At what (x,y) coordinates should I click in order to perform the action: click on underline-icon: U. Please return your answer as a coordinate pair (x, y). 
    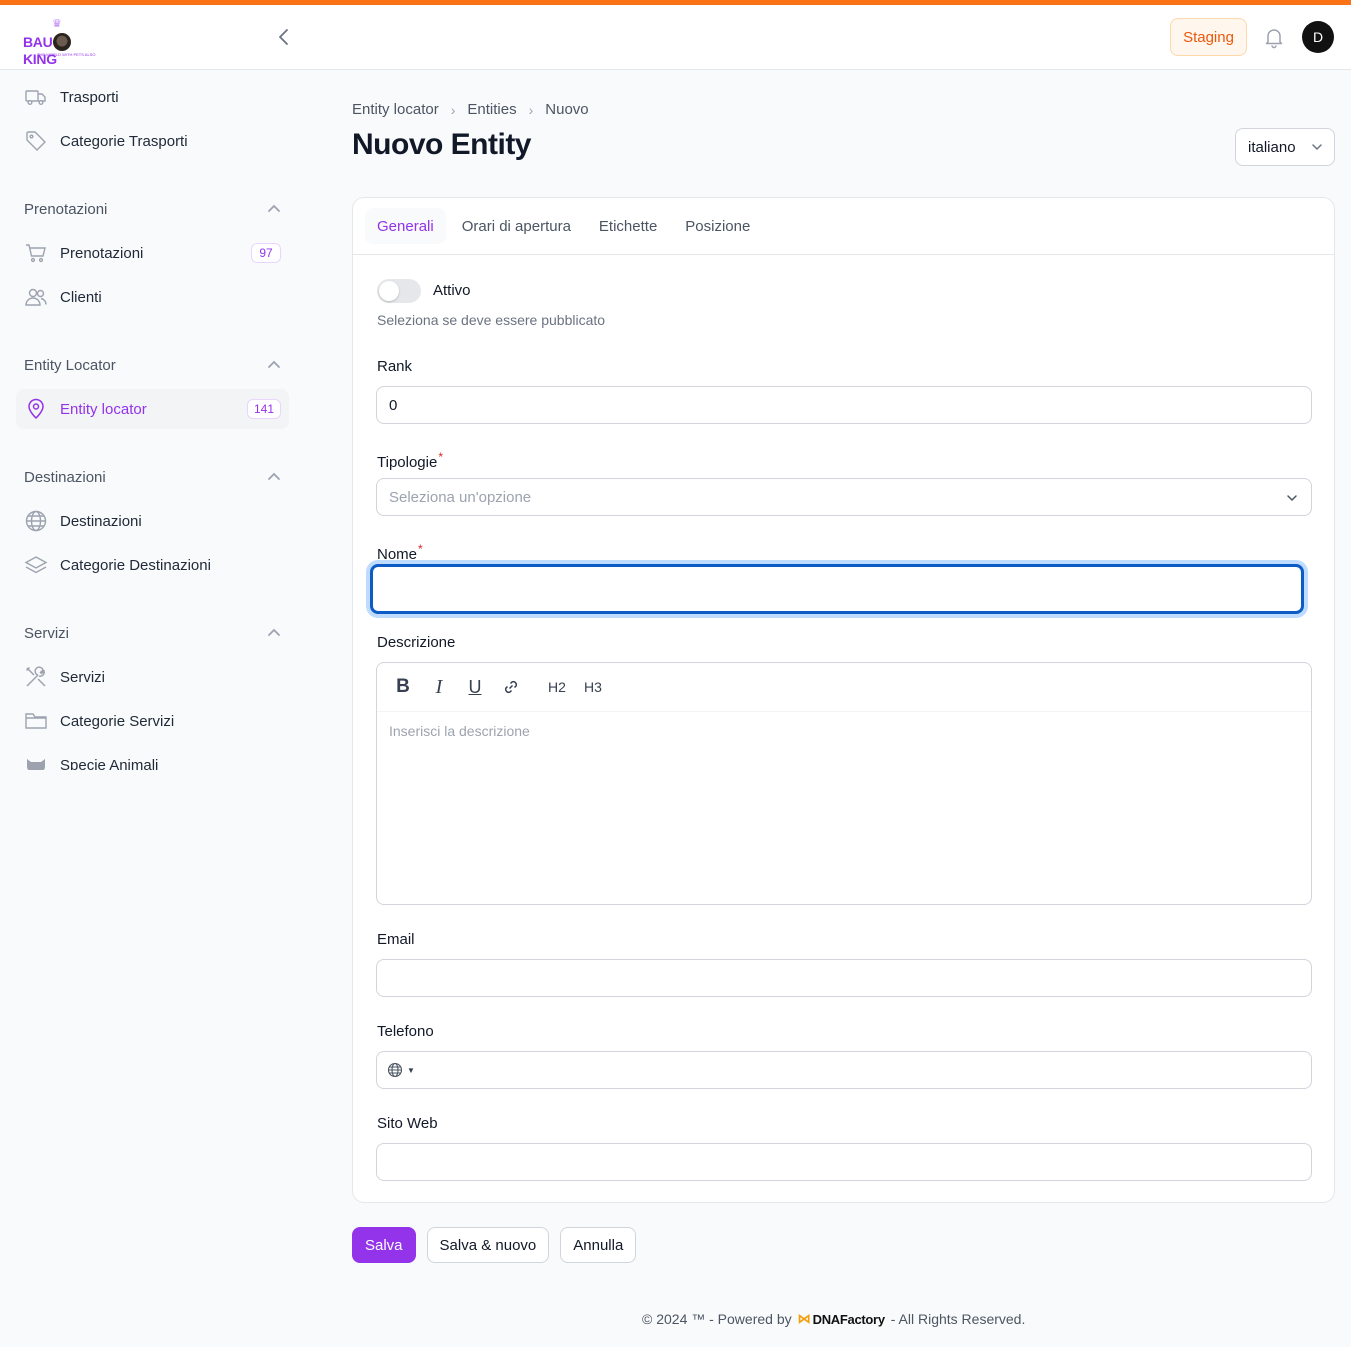
    Looking at the image, I should click on (475, 687).